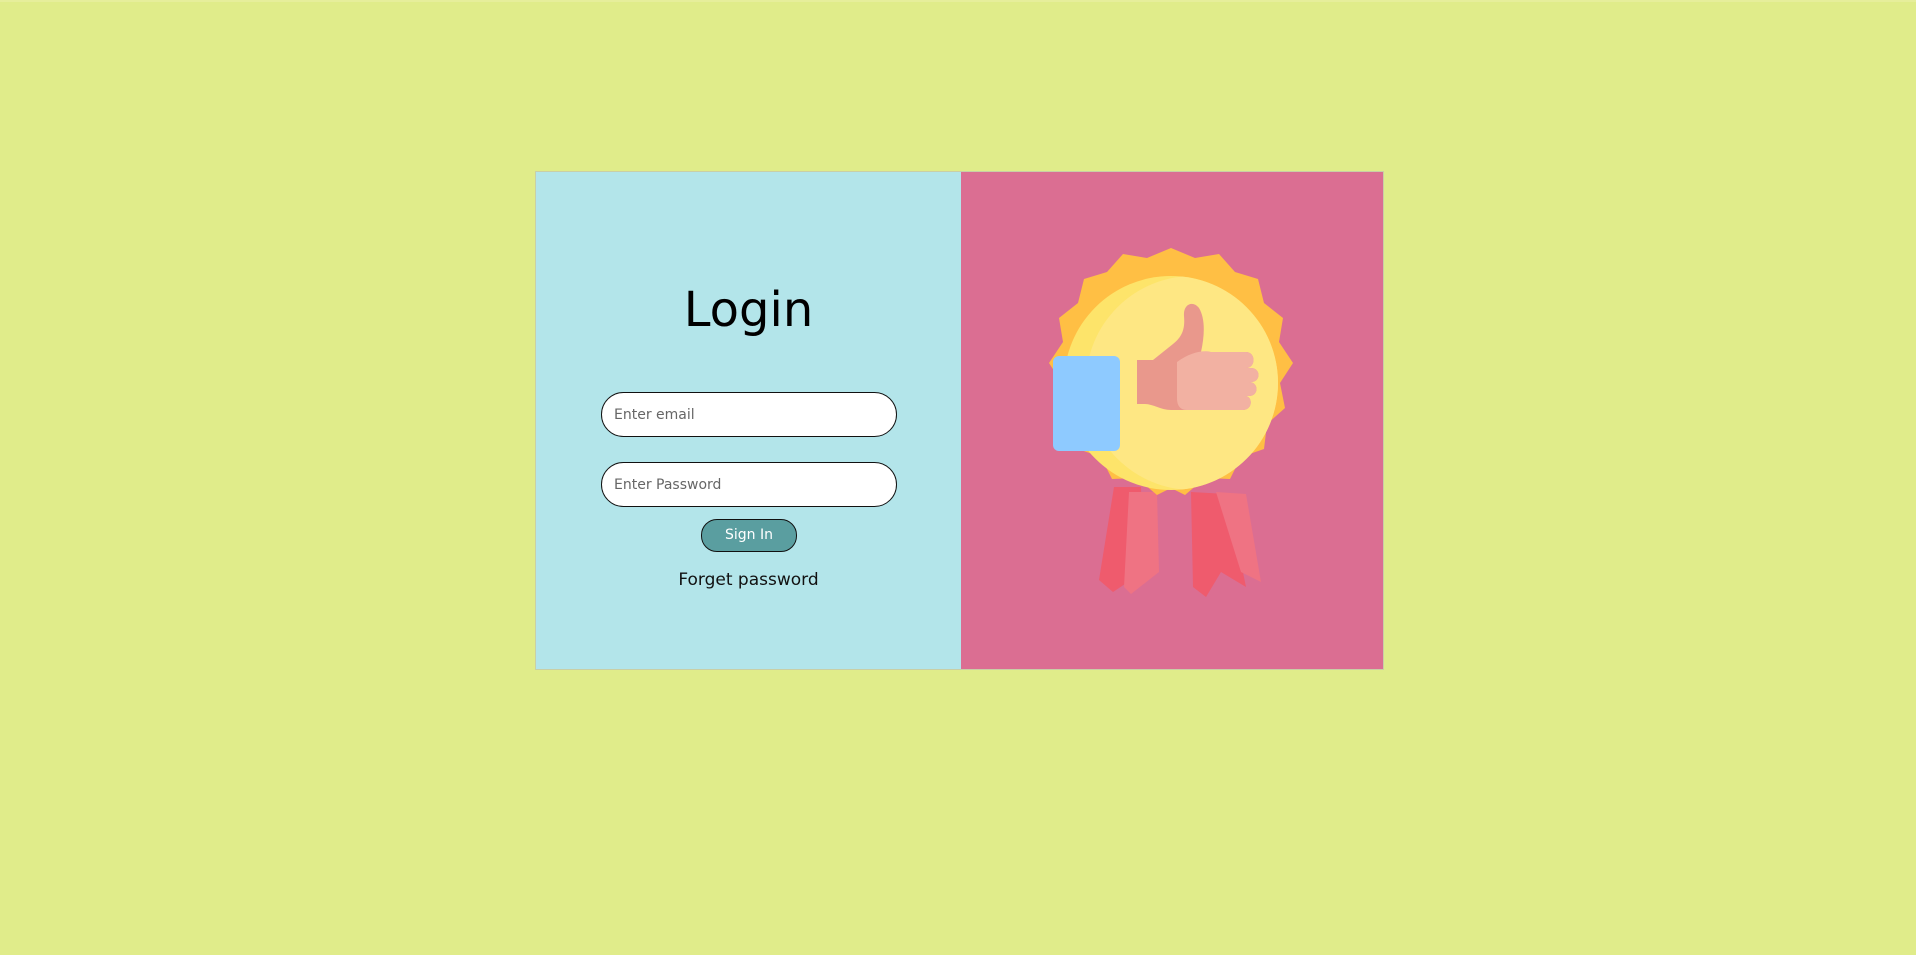 Image resolution: width=1916 pixels, height=955 pixels. What do you see at coordinates (748, 580) in the screenshot?
I see `forget-password-link: Forget password` at bounding box center [748, 580].